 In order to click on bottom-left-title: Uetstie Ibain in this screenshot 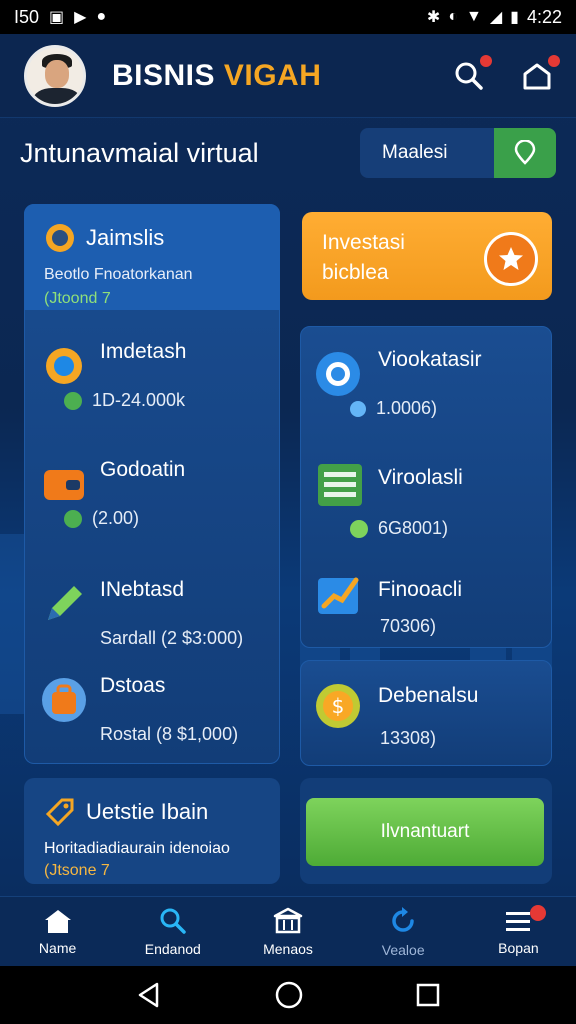, I will do `click(147, 811)`.